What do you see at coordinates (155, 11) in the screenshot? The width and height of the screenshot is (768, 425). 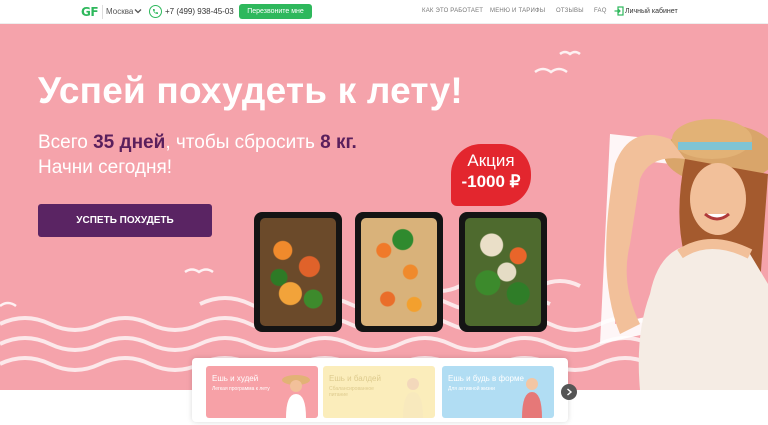 I see `phone-icon` at bounding box center [155, 11].